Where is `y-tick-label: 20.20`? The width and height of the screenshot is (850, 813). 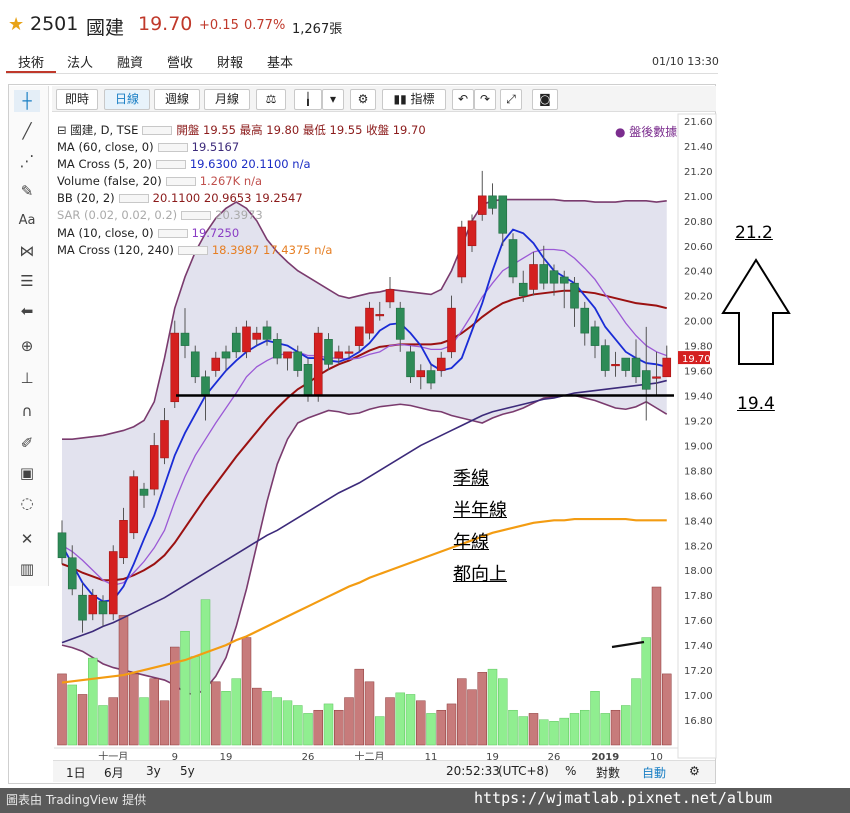 y-tick-label: 20.20 is located at coordinates (698, 297).